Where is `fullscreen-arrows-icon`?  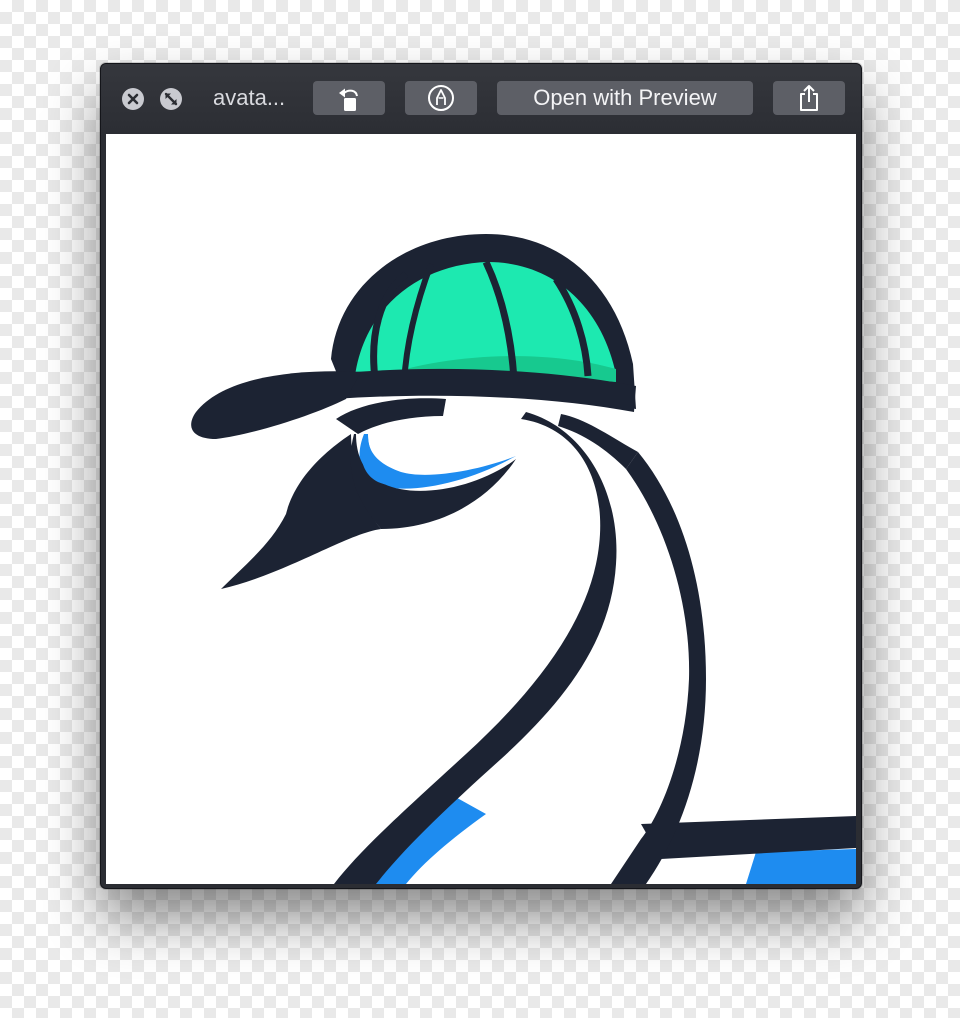 fullscreen-arrows-icon is located at coordinates (171, 99).